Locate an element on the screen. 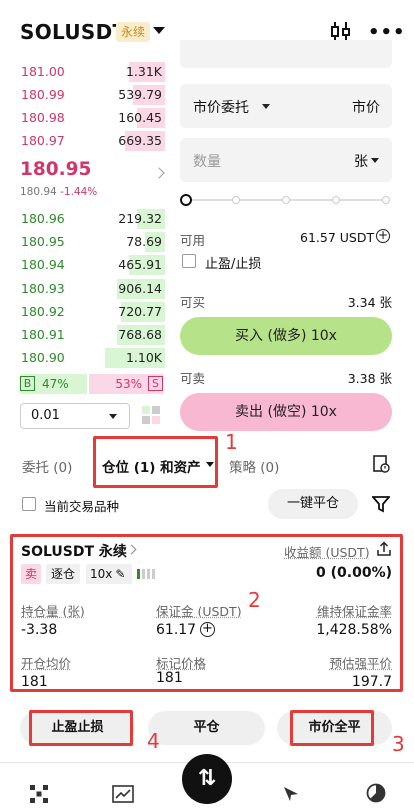  sell-percent: 53% is located at coordinates (128, 384).